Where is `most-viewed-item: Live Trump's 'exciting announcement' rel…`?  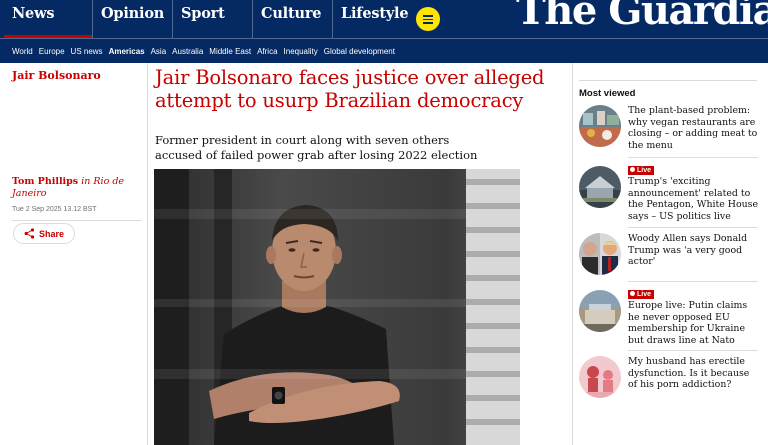 most-viewed-item: Live Trump's 'exciting announcement' rel… is located at coordinates (668, 193).